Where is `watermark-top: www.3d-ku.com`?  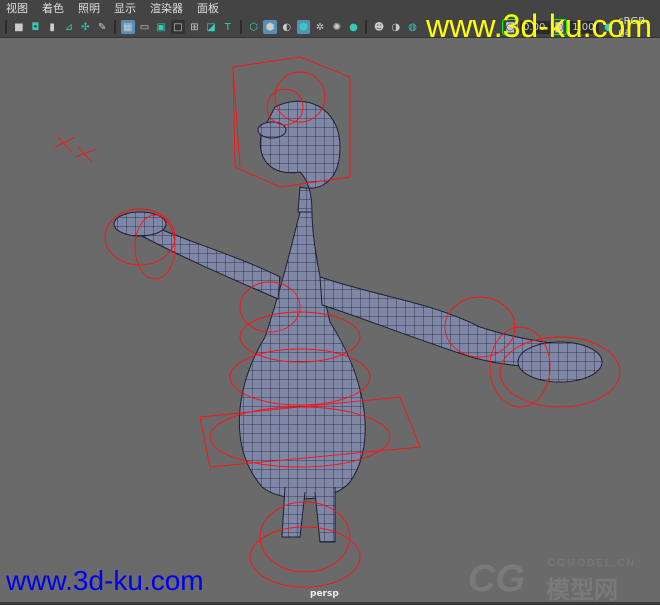 watermark-top: www.3d-ku.com is located at coordinates (539, 26).